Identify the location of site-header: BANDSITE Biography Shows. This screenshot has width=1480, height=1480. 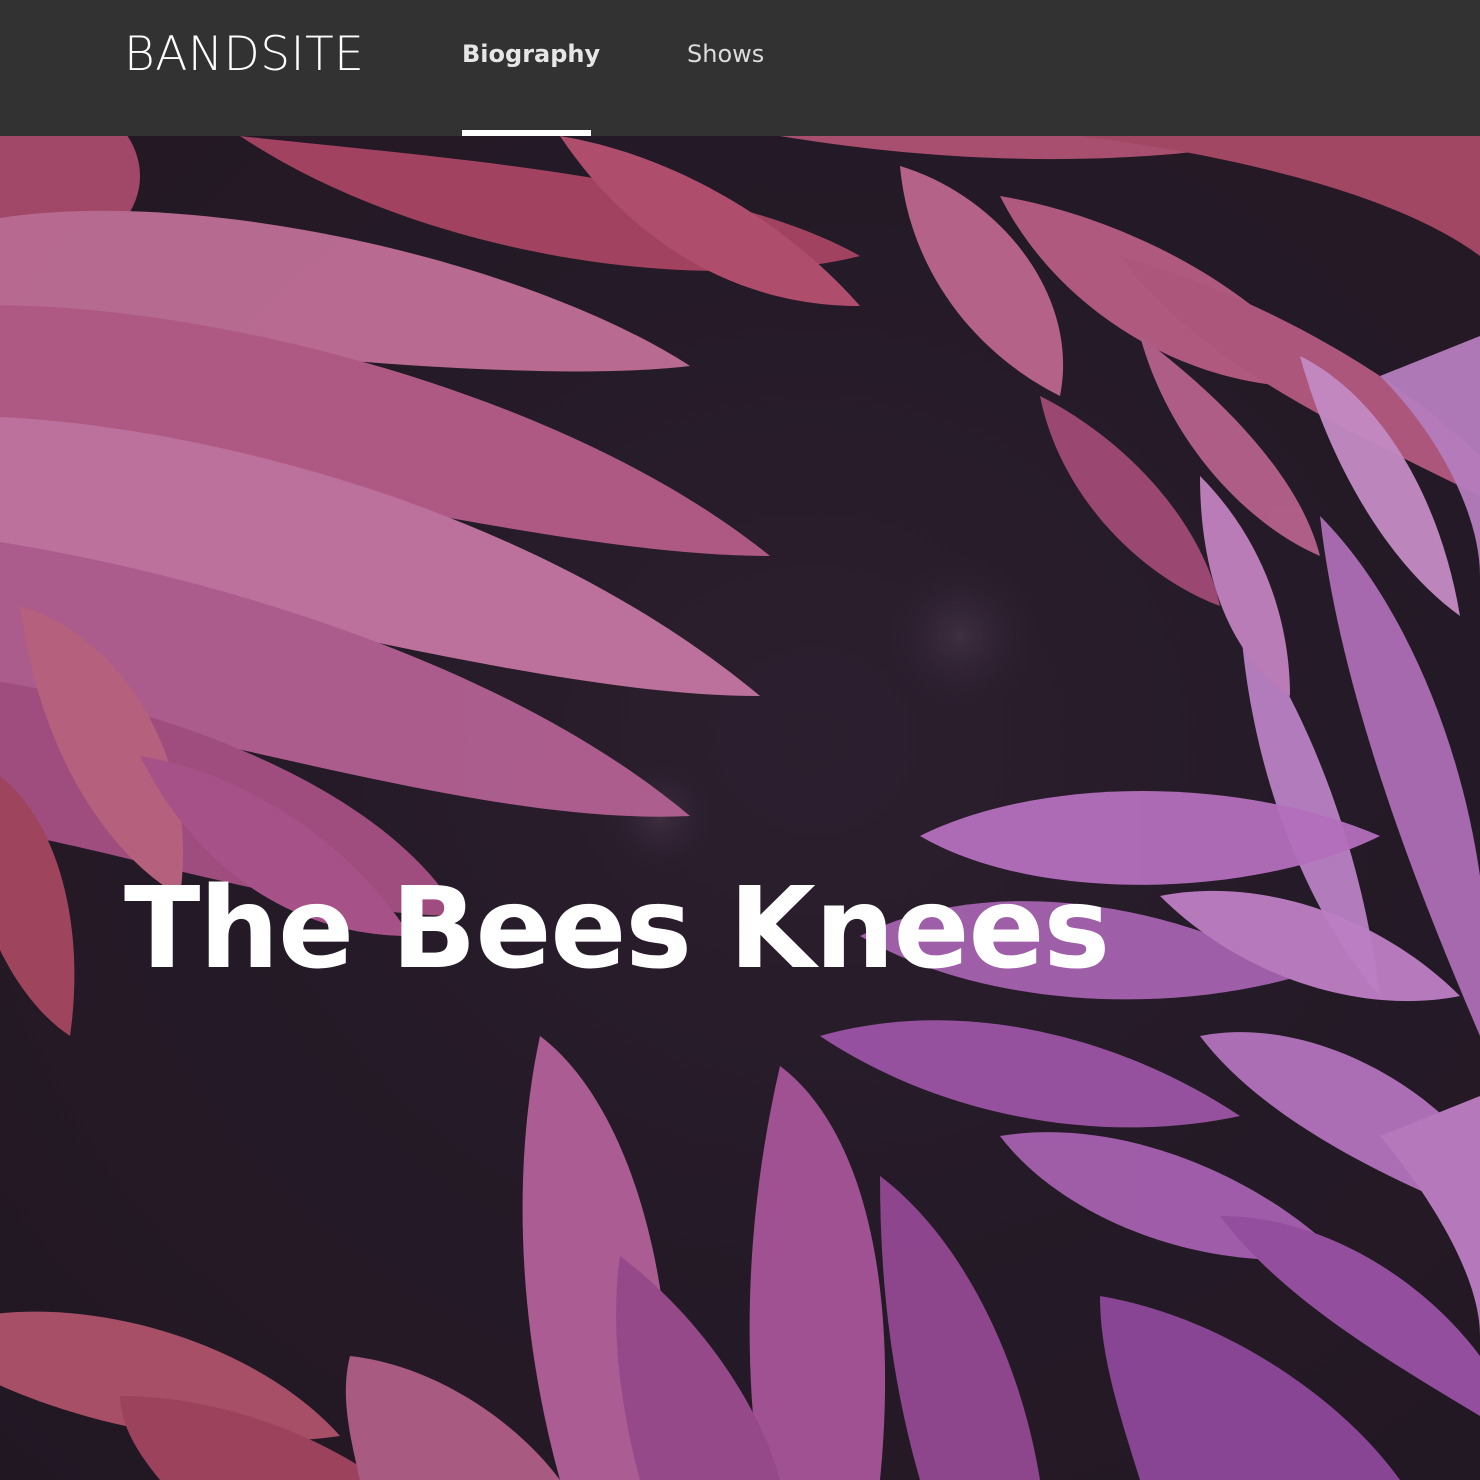
(740, 68).